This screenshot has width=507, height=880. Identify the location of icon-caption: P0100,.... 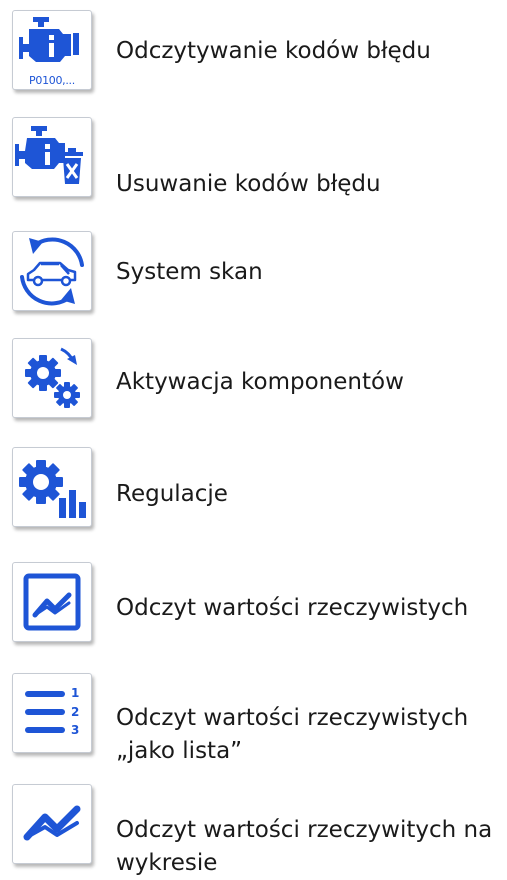
(52, 80).